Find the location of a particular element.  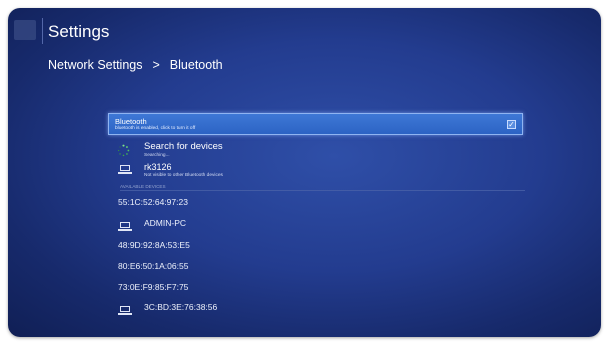

breadcrumb: Network Settings > Bluetooth is located at coordinates (135, 65).